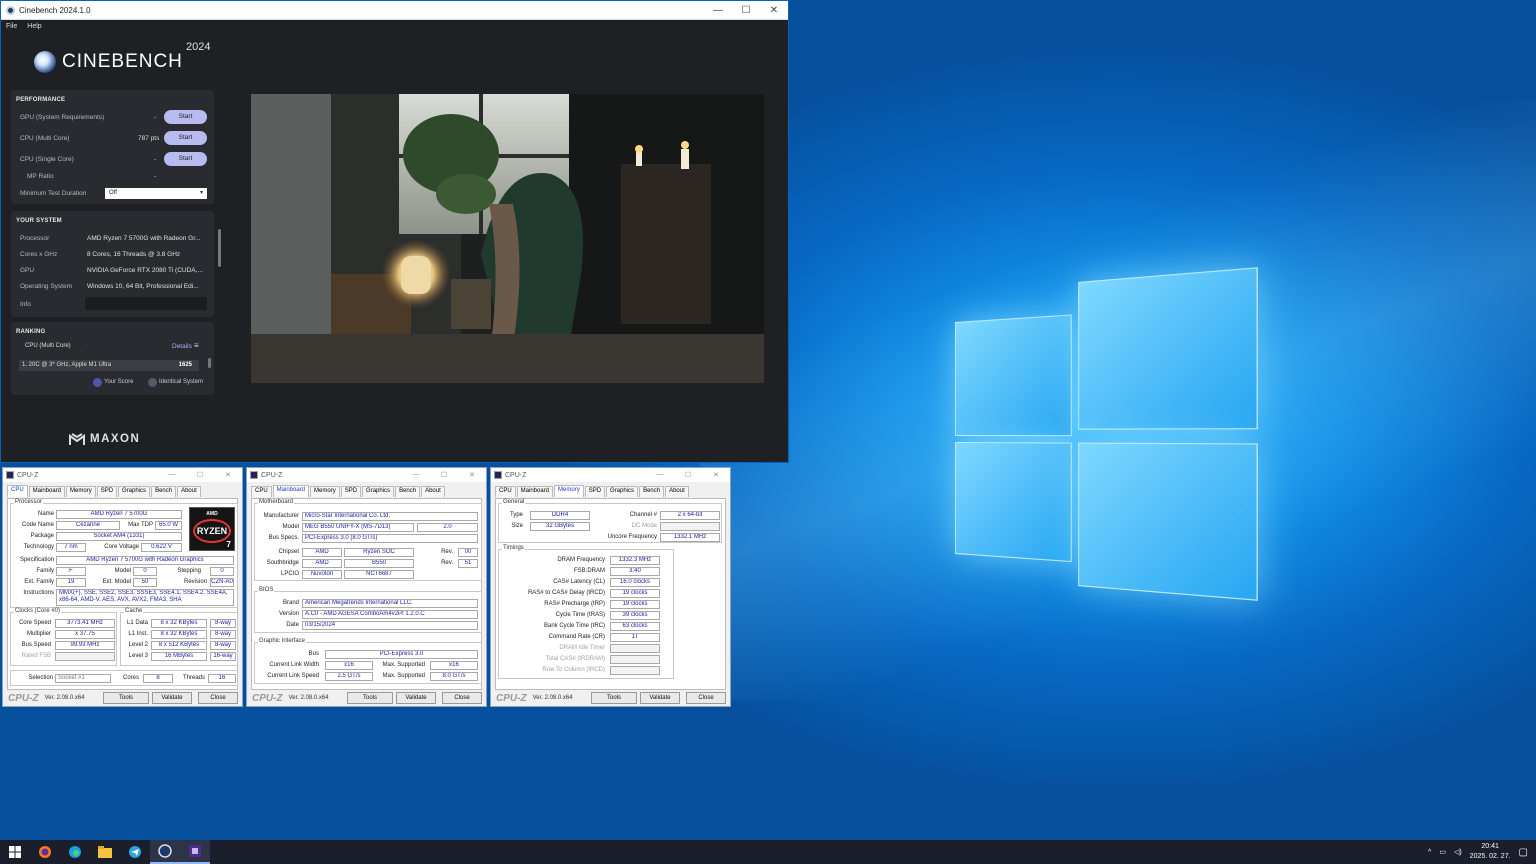 The image size is (1536, 864). What do you see at coordinates (185, 138) in the screenshot?
I see `multicore-start-button: Start` at bounding box center [185, 138].